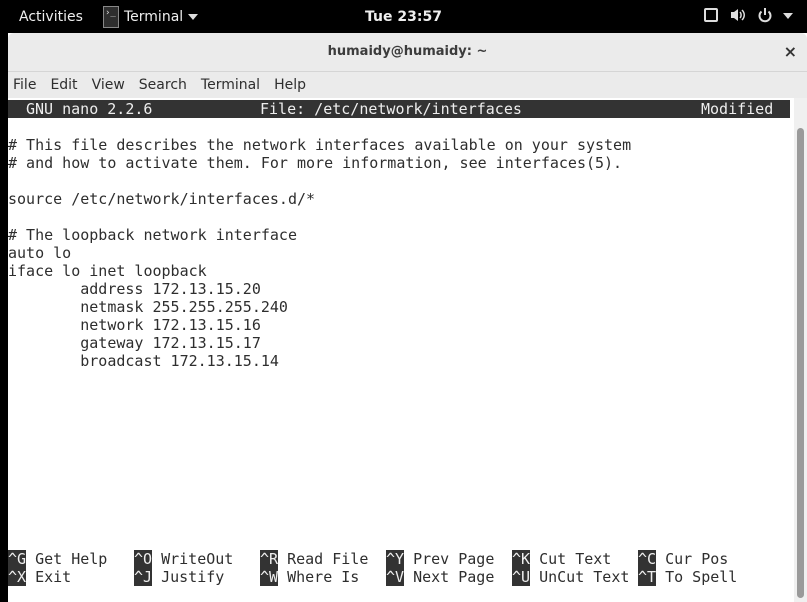 The image size is (807, 602). Describe the element at coordinates (521, 577) in the screenshot. I see `help-key: ^U` at that location.